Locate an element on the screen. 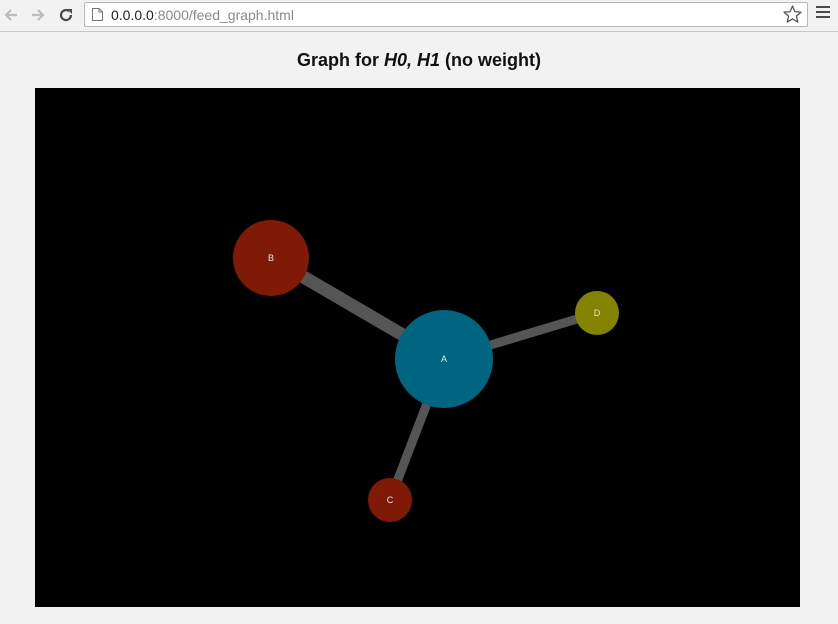 This screenshot has width=838, height=624. browser-toolbar: 0.0.0.0:8000/feed_graph.html is located at coordinates (419, 16).